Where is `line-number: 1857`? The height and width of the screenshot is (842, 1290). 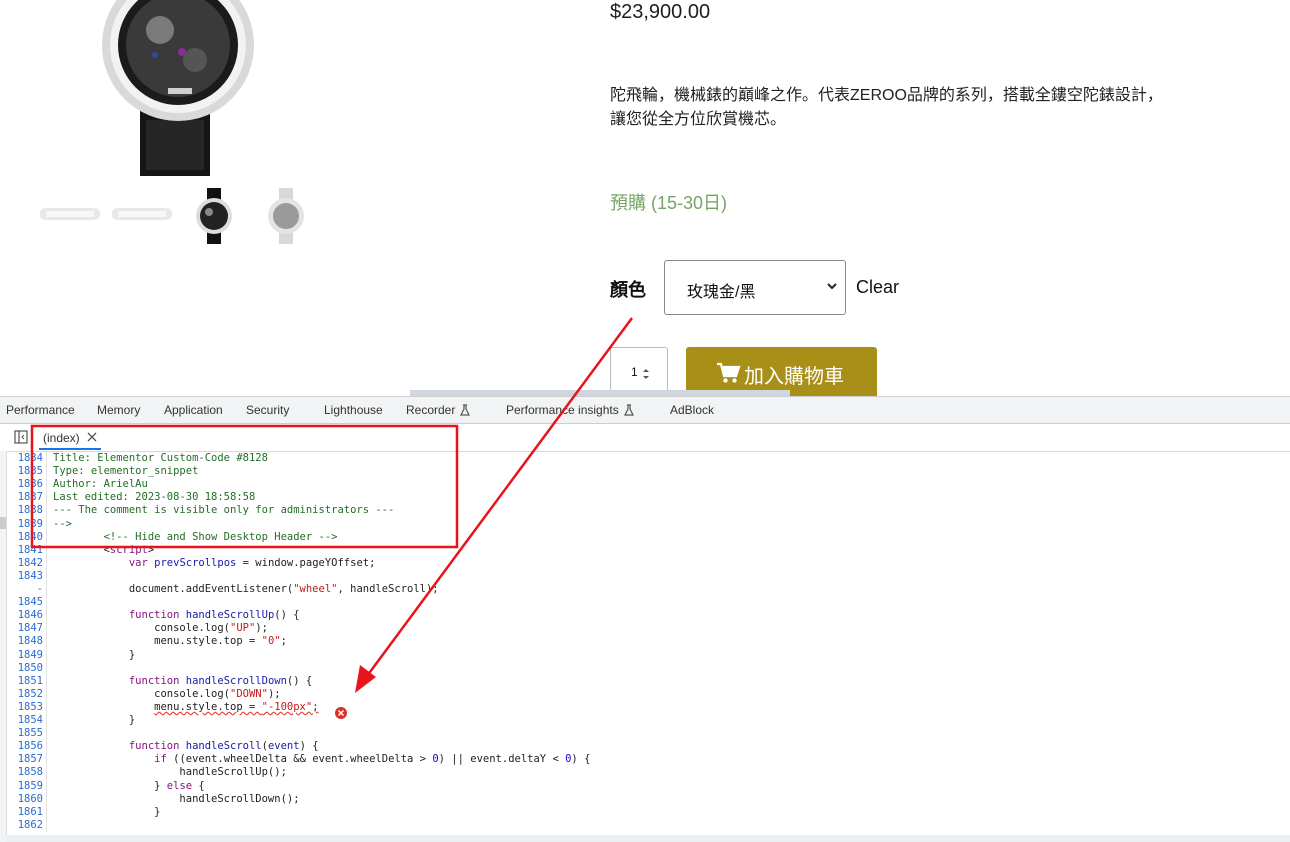 line-number: 1857 is located at coordinates (30, 759).